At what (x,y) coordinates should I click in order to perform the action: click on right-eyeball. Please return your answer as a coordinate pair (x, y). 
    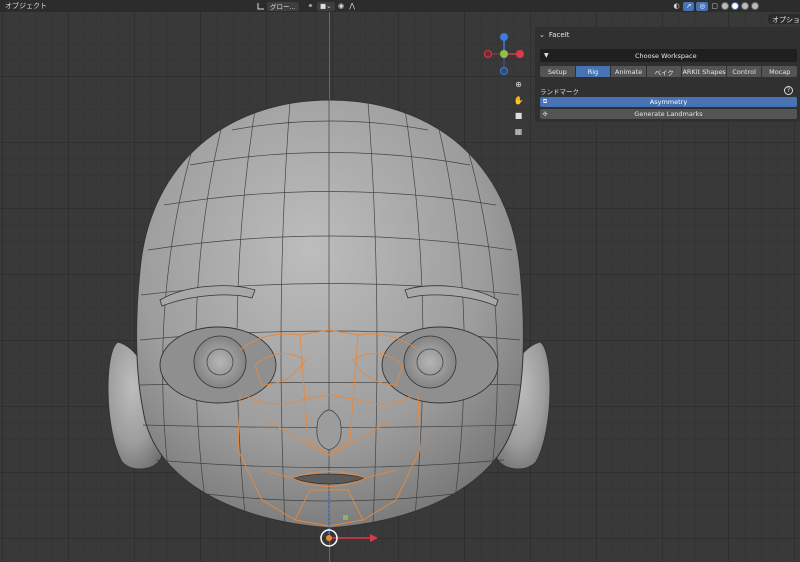
    Looking at the image, I should click on (430, 362).